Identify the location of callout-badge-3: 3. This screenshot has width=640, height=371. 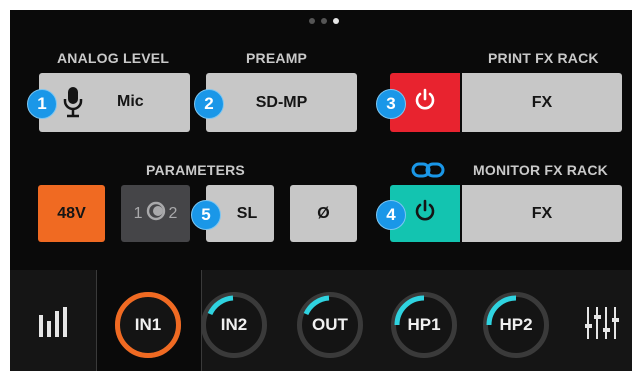
(391, 104).